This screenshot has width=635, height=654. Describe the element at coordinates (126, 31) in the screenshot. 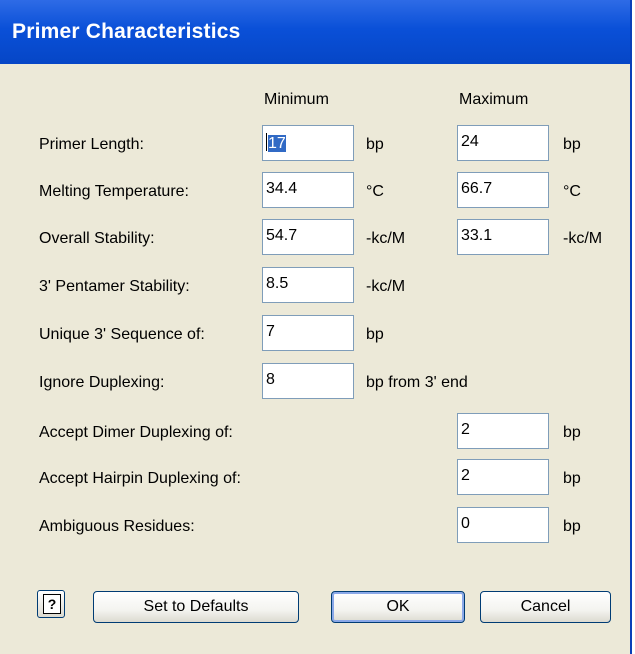

I see `dialog-title: Primer Characteristics` at that location.